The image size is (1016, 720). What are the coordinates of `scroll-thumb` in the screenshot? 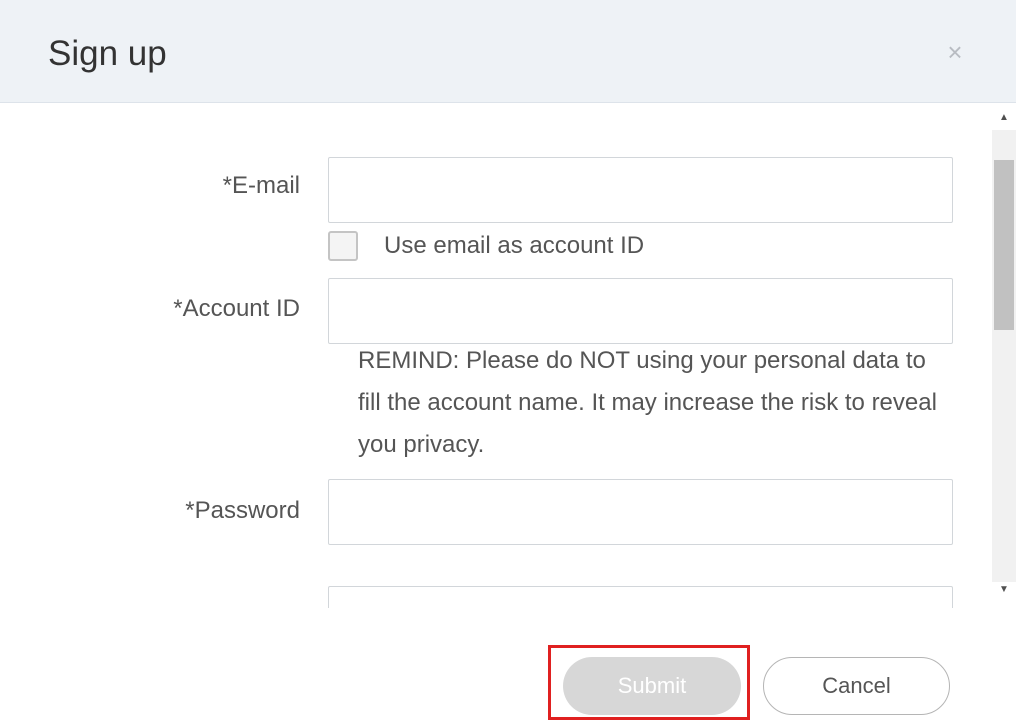 It's located at (1004, 245).